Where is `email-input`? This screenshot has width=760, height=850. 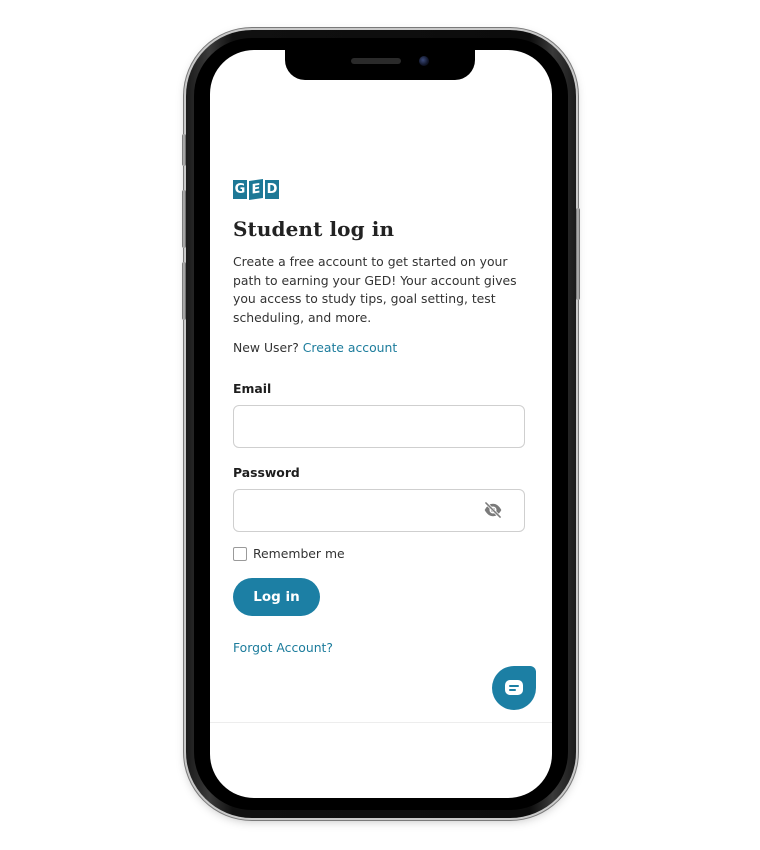 email-input is located at coordinates (379, 427).